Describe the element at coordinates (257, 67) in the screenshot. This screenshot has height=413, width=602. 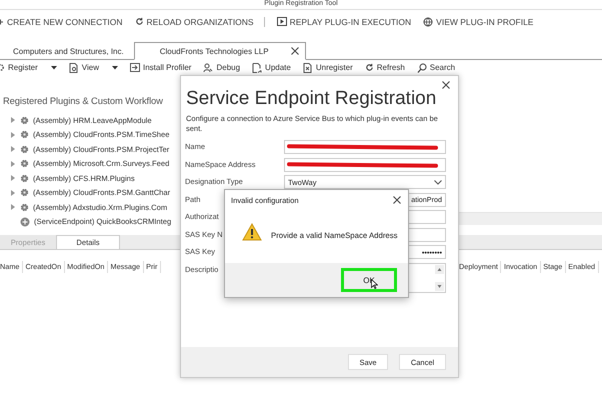
I see `page-arrow-icon` at that location.